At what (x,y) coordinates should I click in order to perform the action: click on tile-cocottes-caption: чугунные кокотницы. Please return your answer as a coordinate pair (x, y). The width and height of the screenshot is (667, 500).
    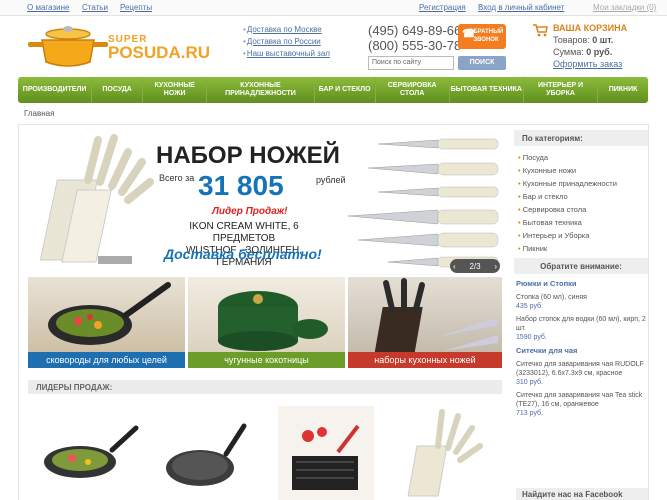
    Looking at the image, I should click on (266, 360).